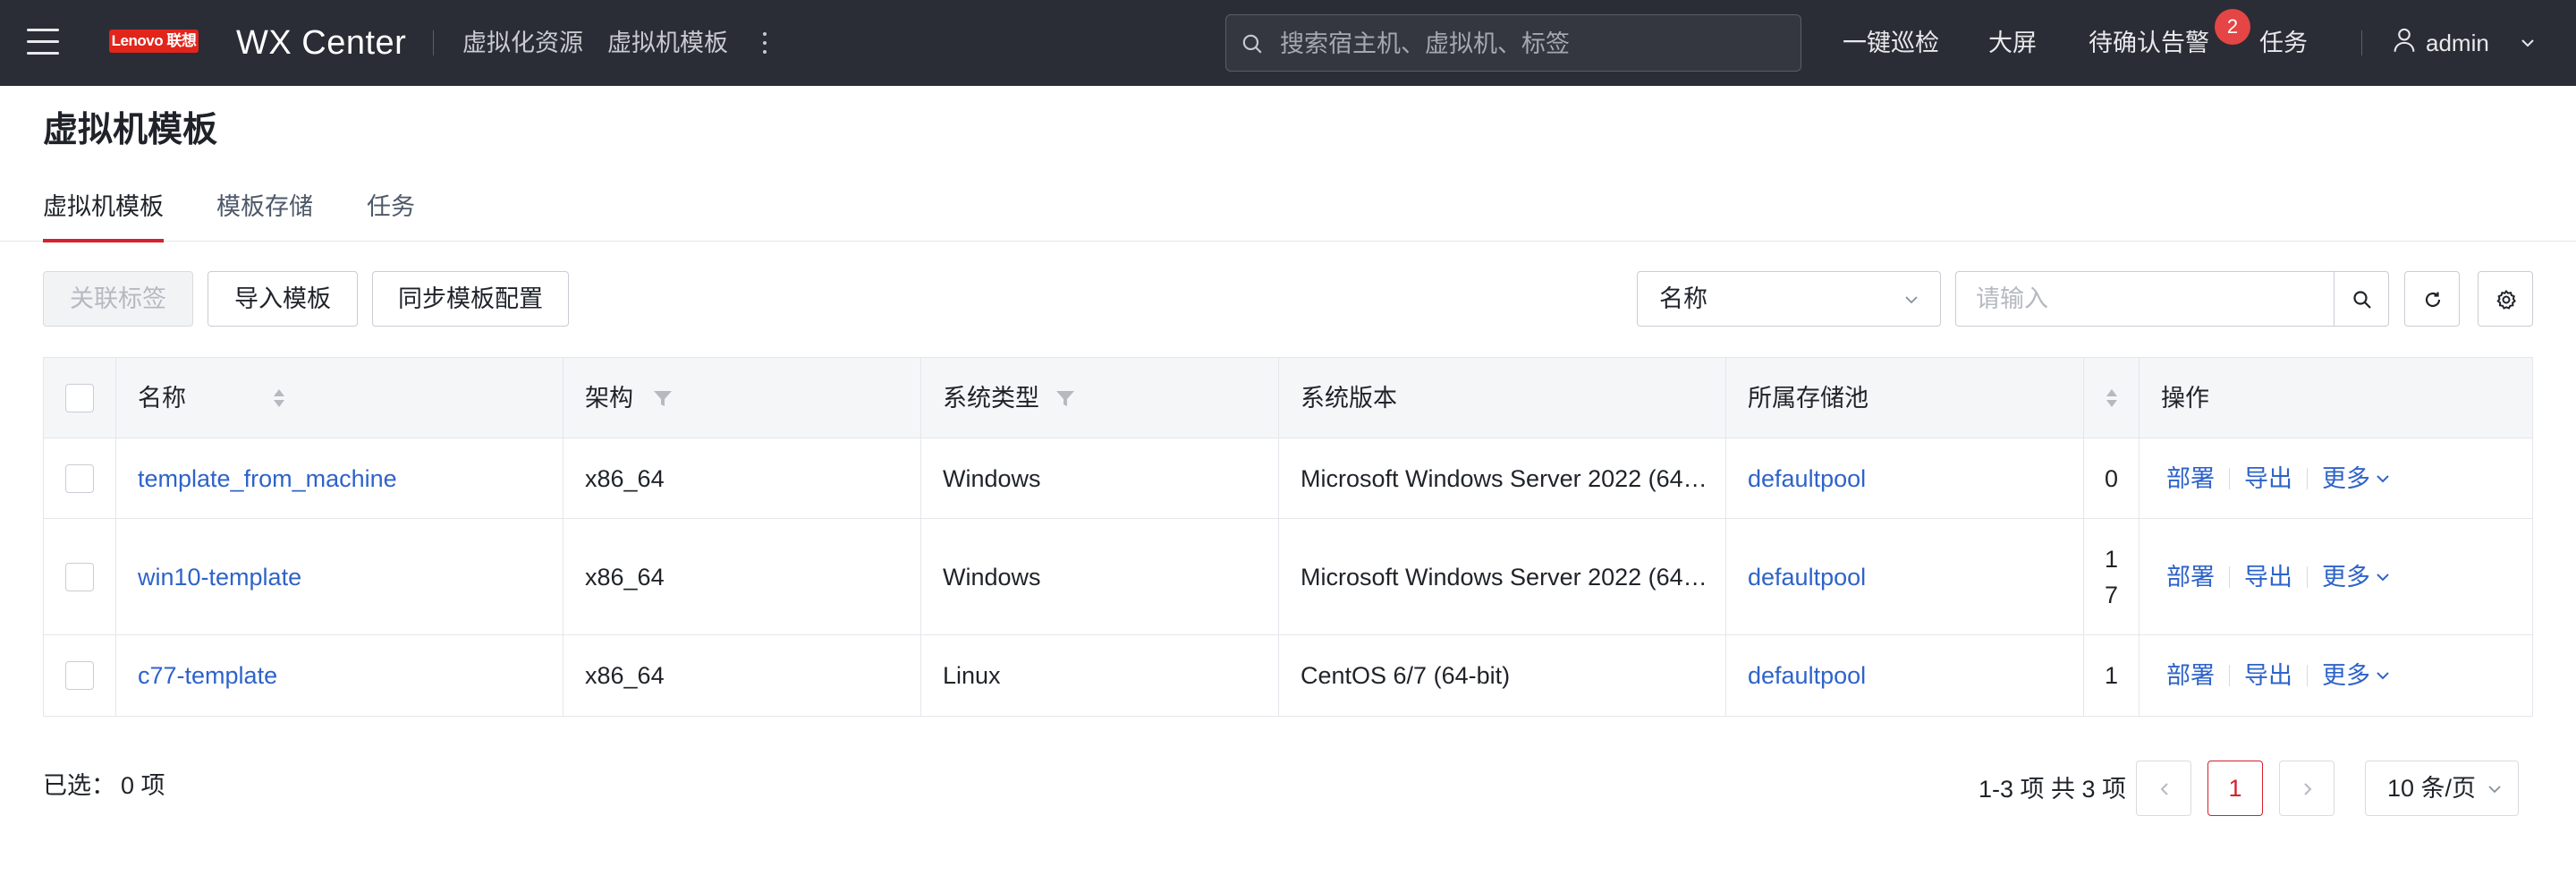  What do you see at coordinates (143, 785) in the screenshot?
I see `selected-value: 0 项` at bounding box center [143, 785].